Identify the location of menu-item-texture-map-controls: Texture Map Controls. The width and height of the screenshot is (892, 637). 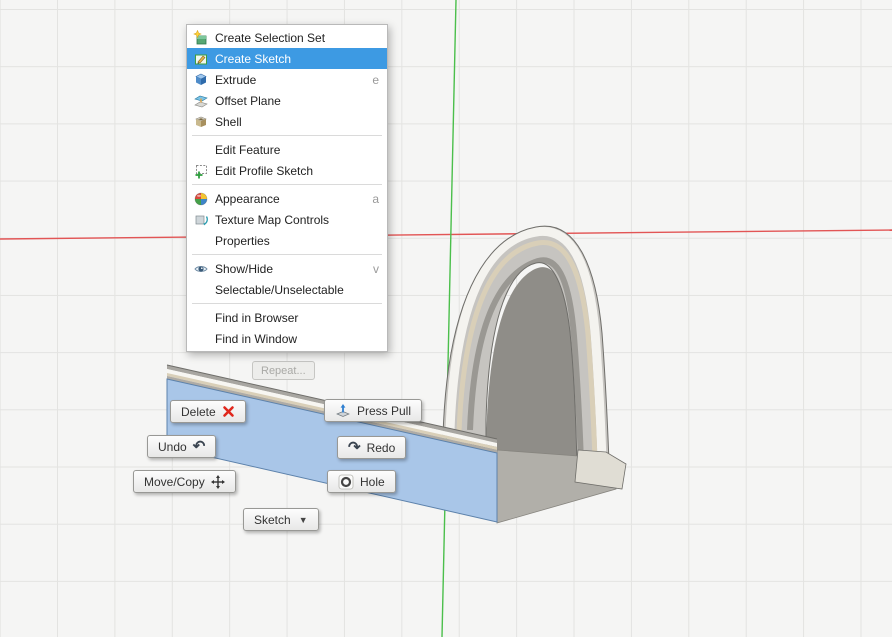
(287, 219).